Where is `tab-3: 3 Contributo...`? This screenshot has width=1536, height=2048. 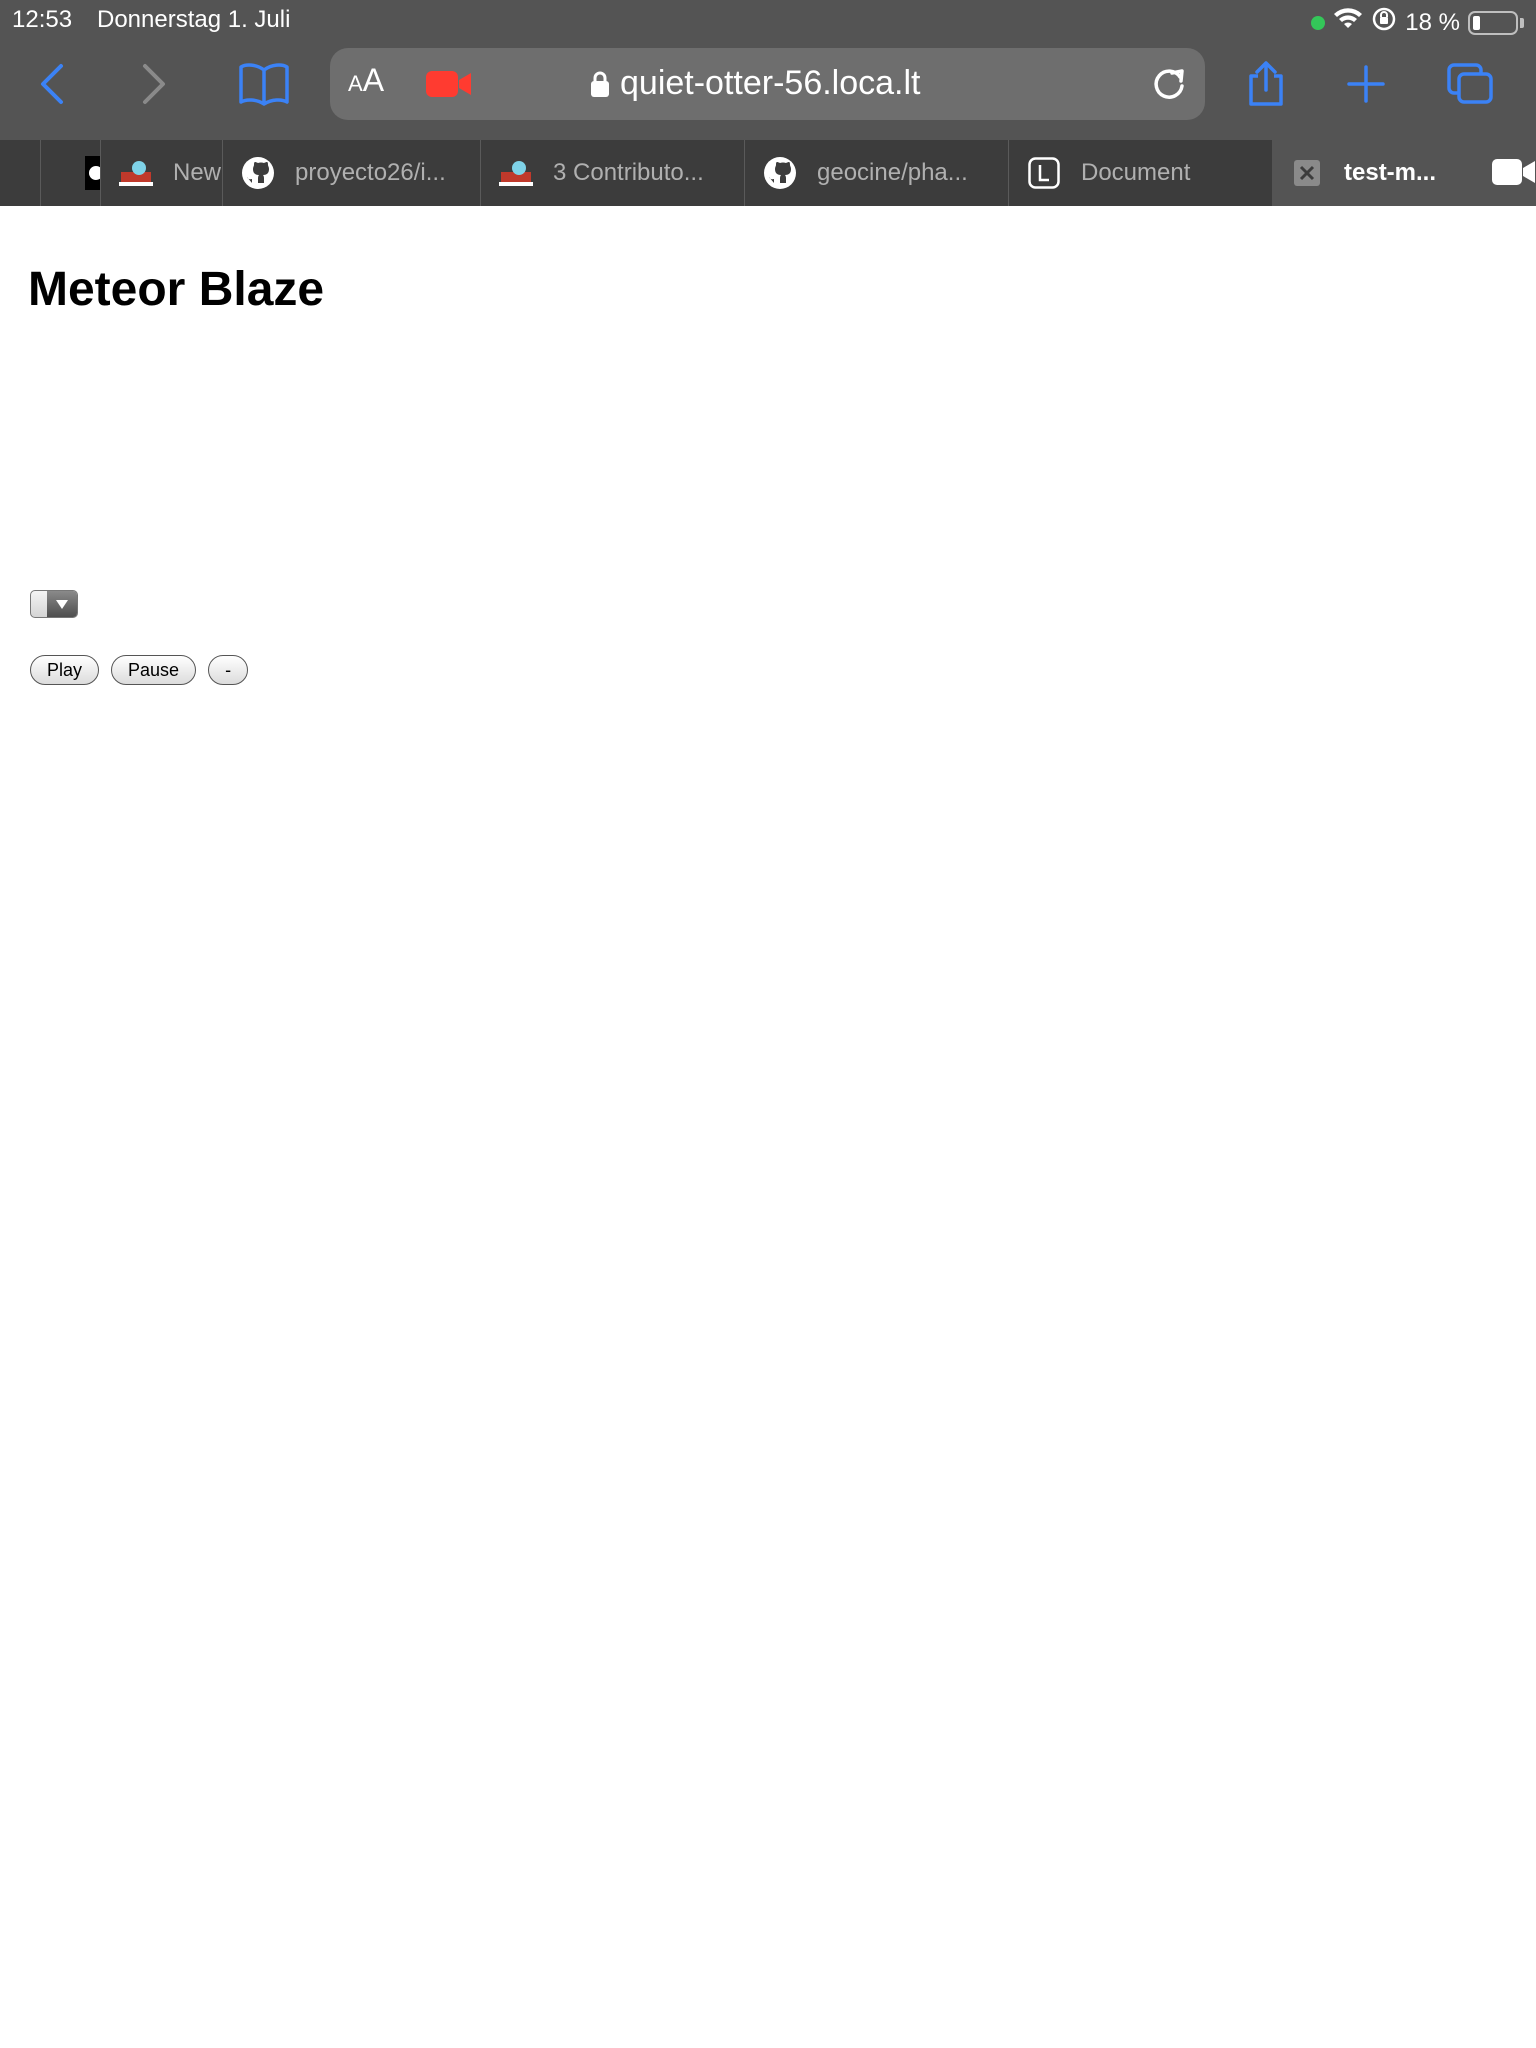 tab-3: 3 Contributo... is located at coordinates (612, 173).